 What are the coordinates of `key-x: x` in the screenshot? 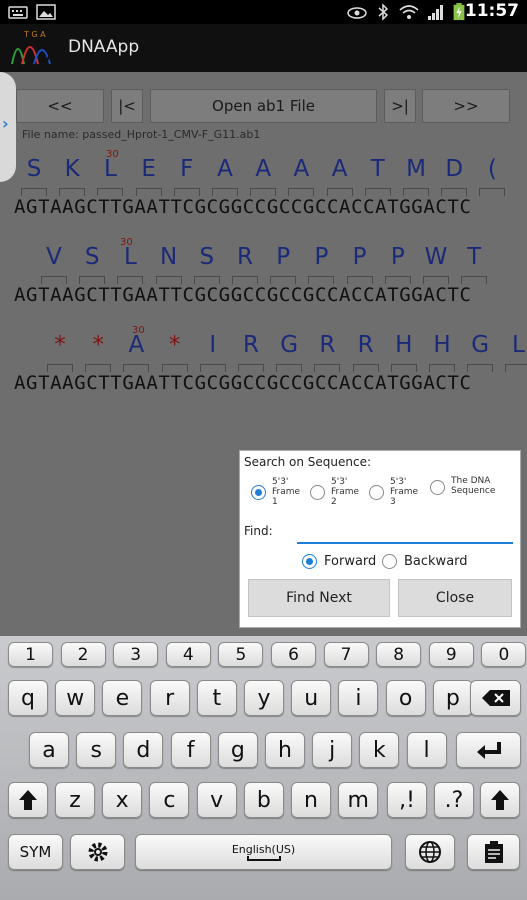 It's located at (122, 800).